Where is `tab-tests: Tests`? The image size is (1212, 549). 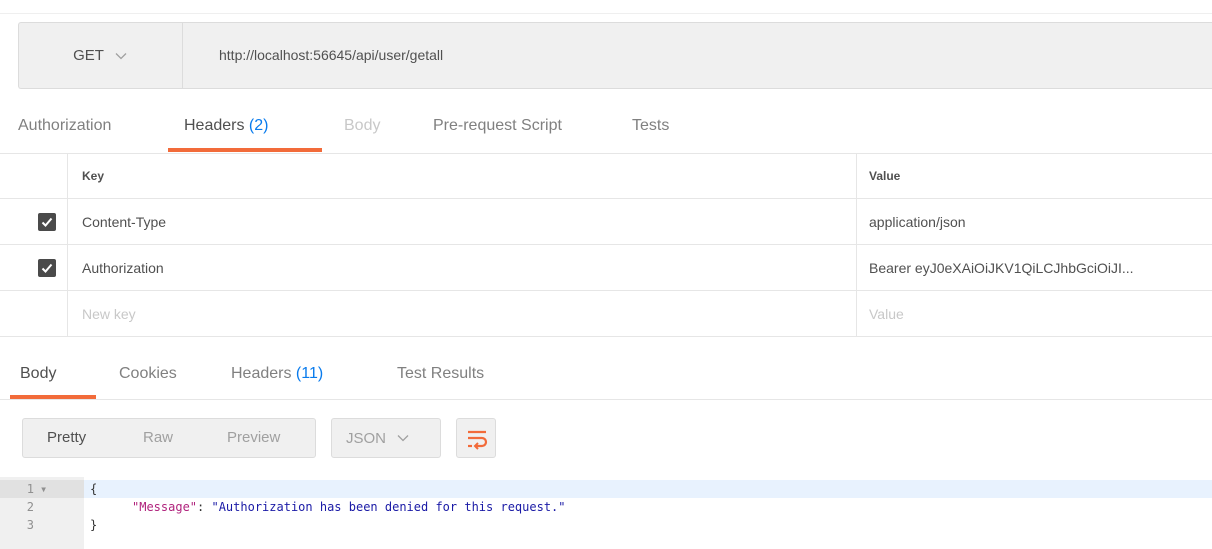
tab-tests: Tests is located at coordinates (650, 130).